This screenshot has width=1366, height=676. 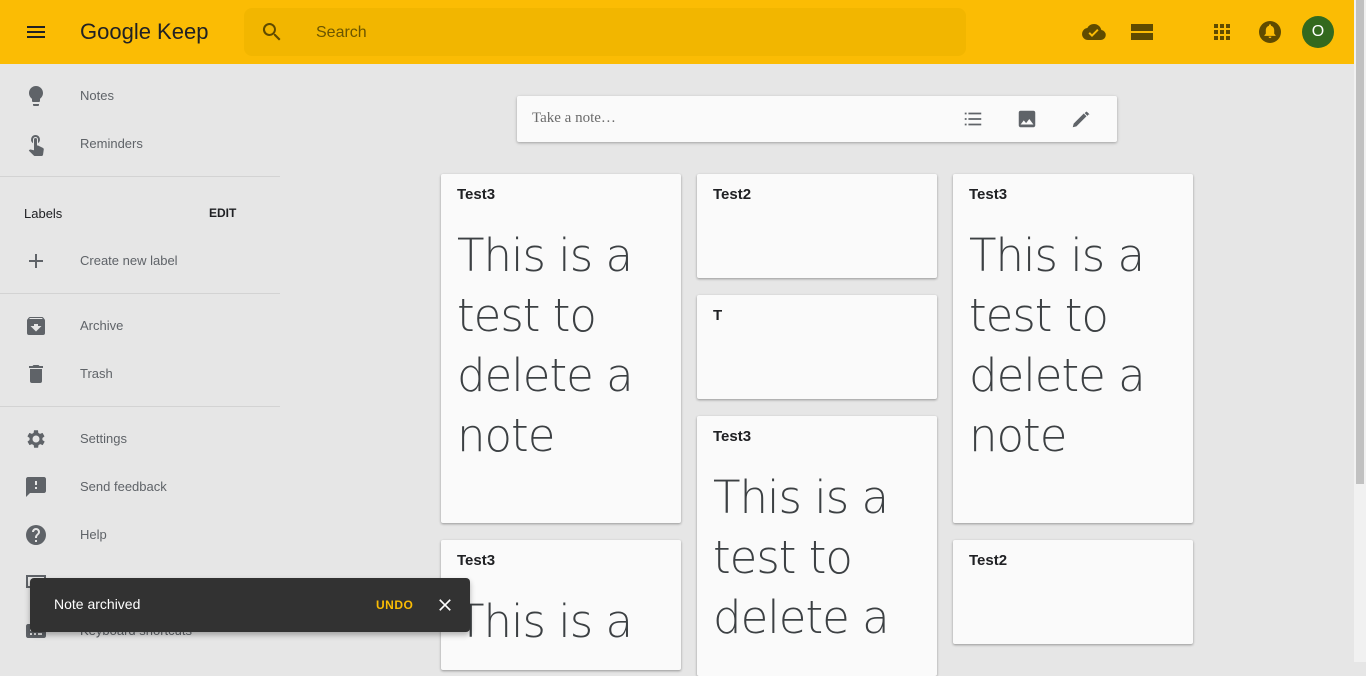 I want to click on note-body: This is a test to delete a, so click(x=801, y=557).